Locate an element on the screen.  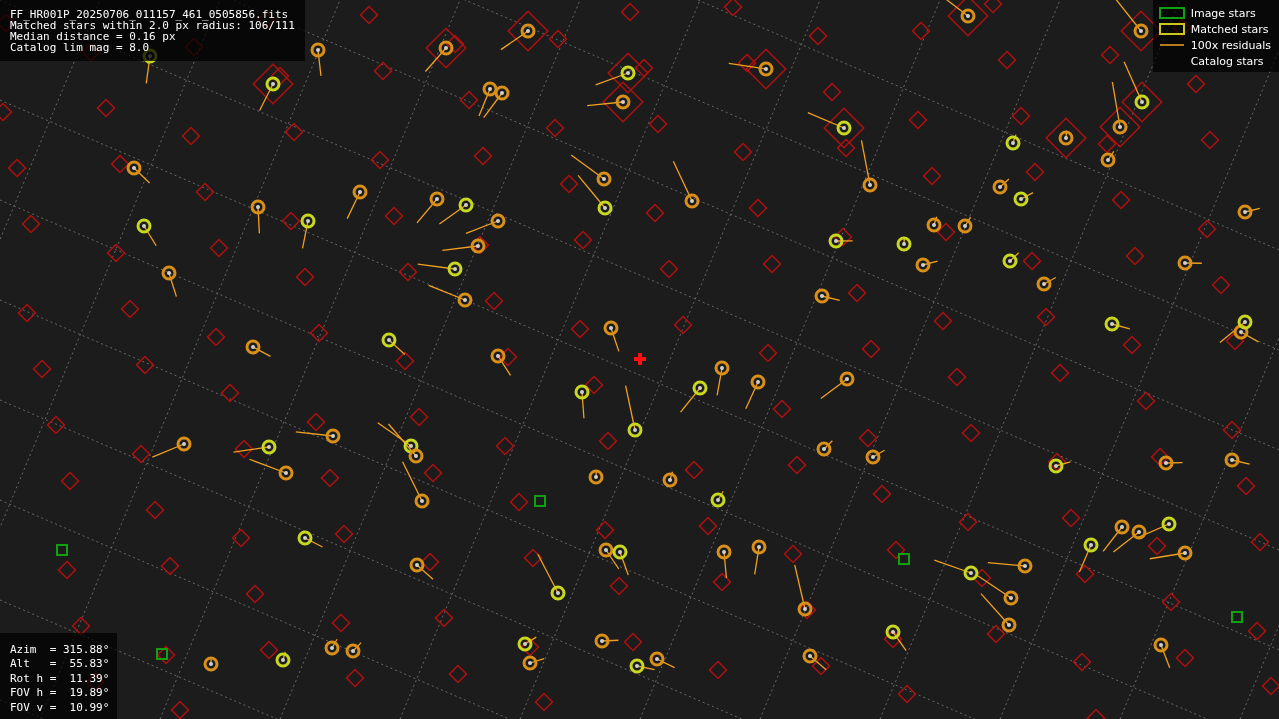
pointing-line: FOV h = 19.89° is located at coordinates (60, 693).